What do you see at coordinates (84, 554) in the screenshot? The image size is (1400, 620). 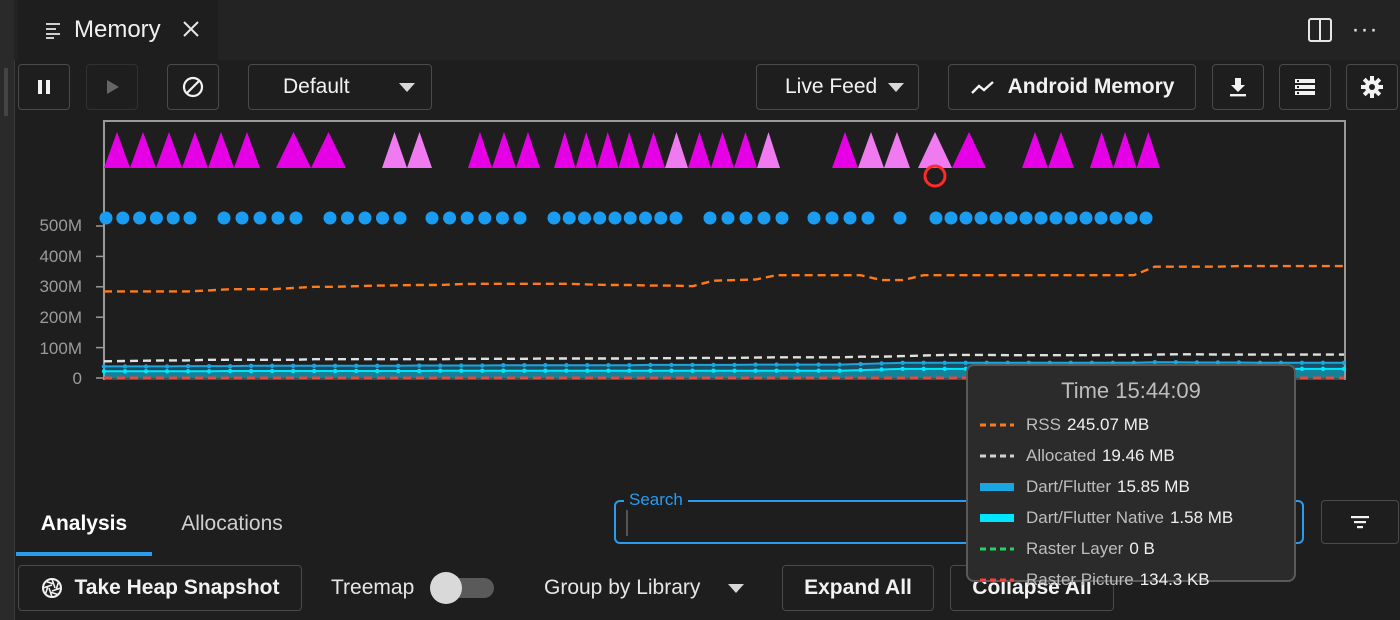 I see `selected-tab-indicator` at bounding box center [84, 554].